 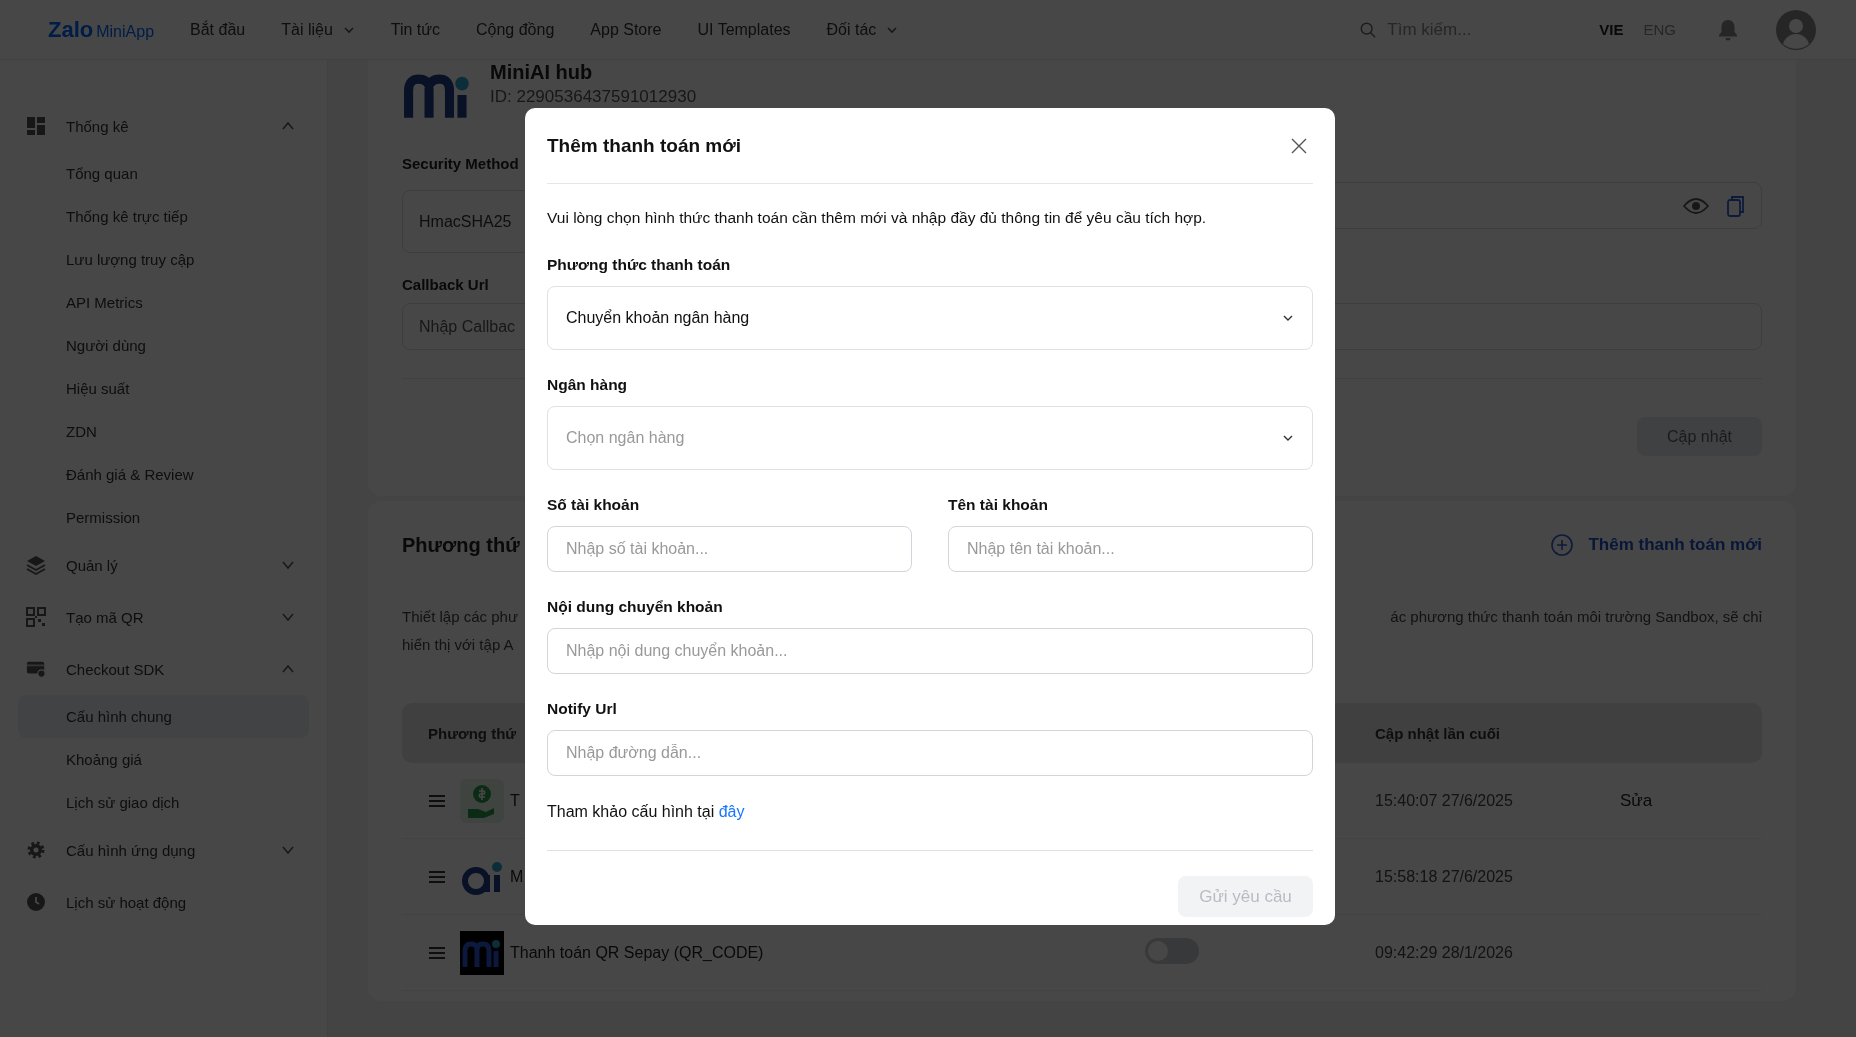 What do you see at coordinates (542, 72) in the screenshot?
I see `app-name: MiniAI hub` at bounding box center [542, 72].